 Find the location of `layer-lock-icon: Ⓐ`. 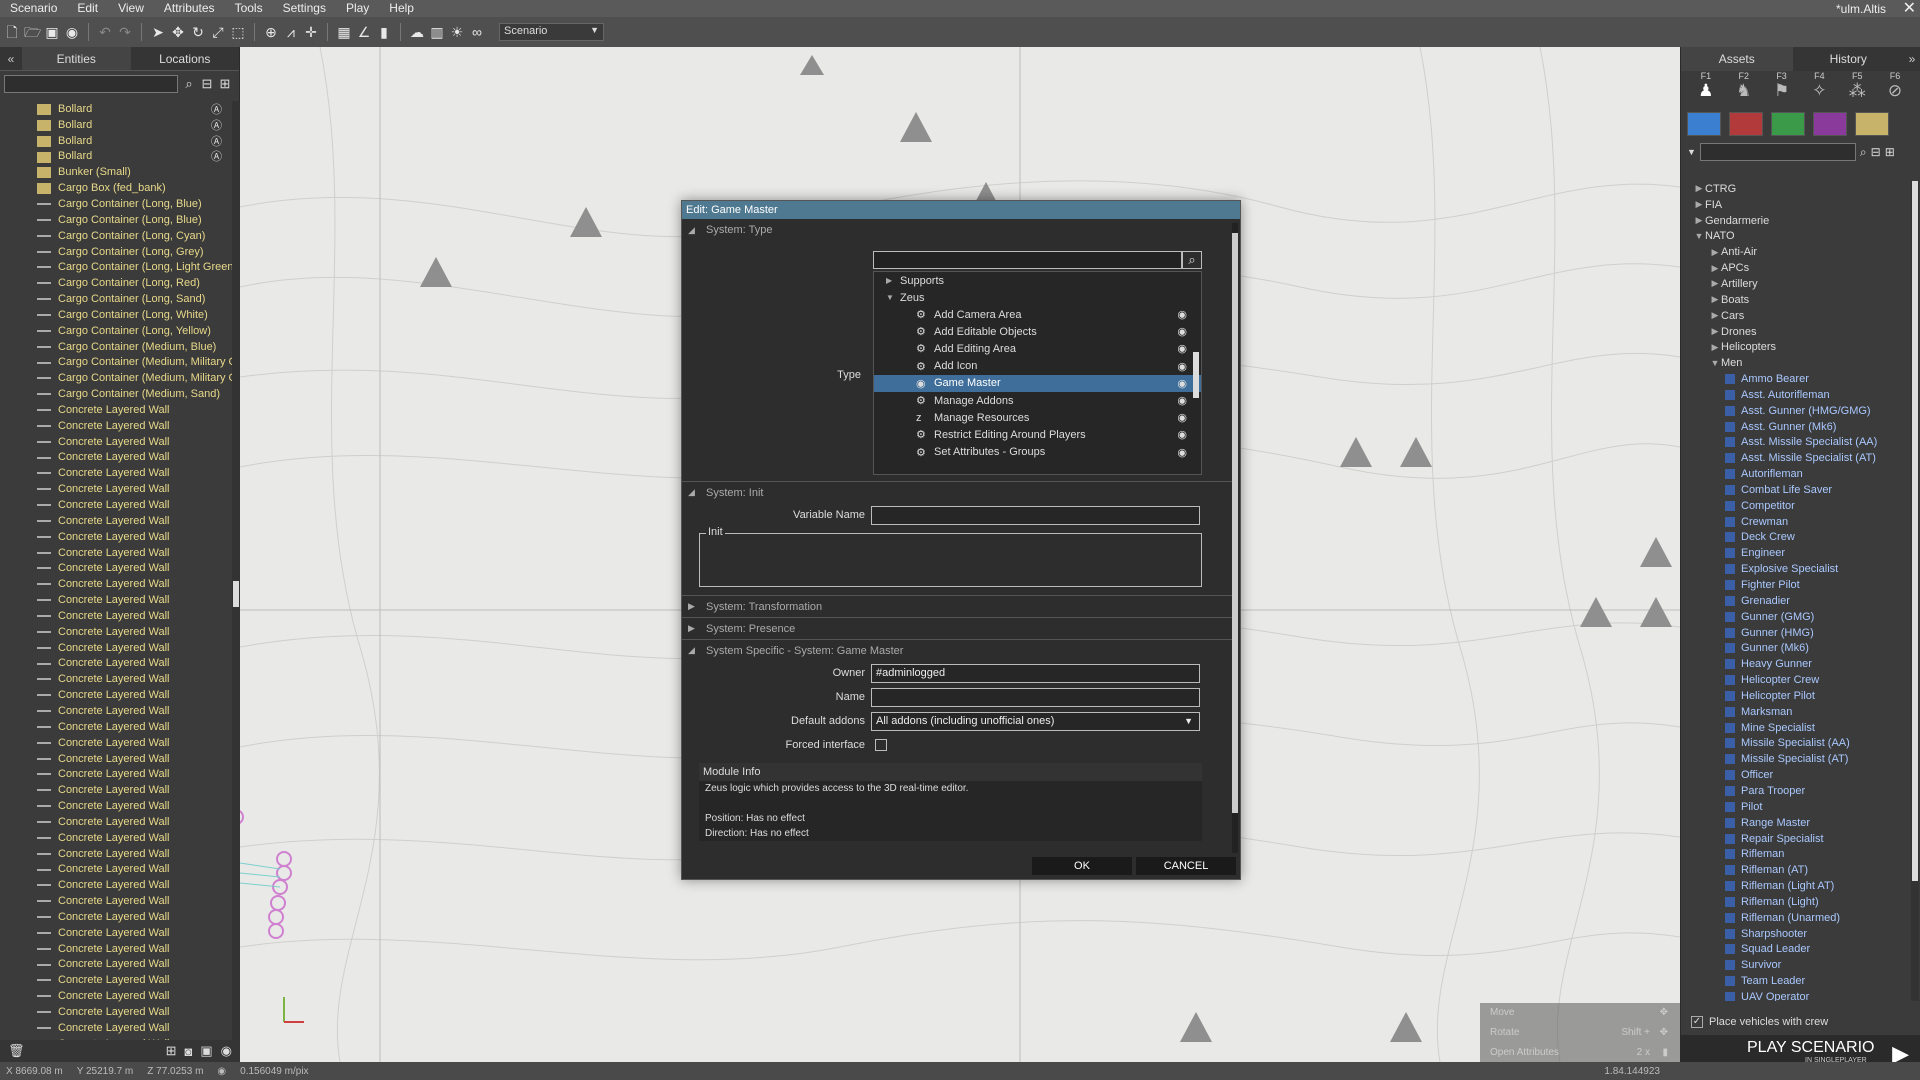

layer-lock-icon: Ⓐ is located at coordinates (216, 141).